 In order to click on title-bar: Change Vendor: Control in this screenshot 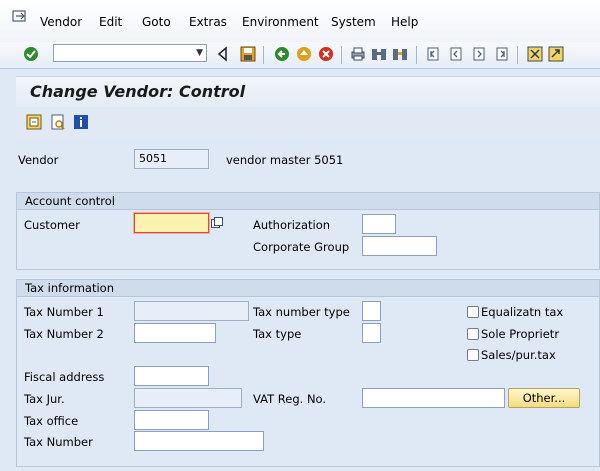, I will do `click(308, 91)`.